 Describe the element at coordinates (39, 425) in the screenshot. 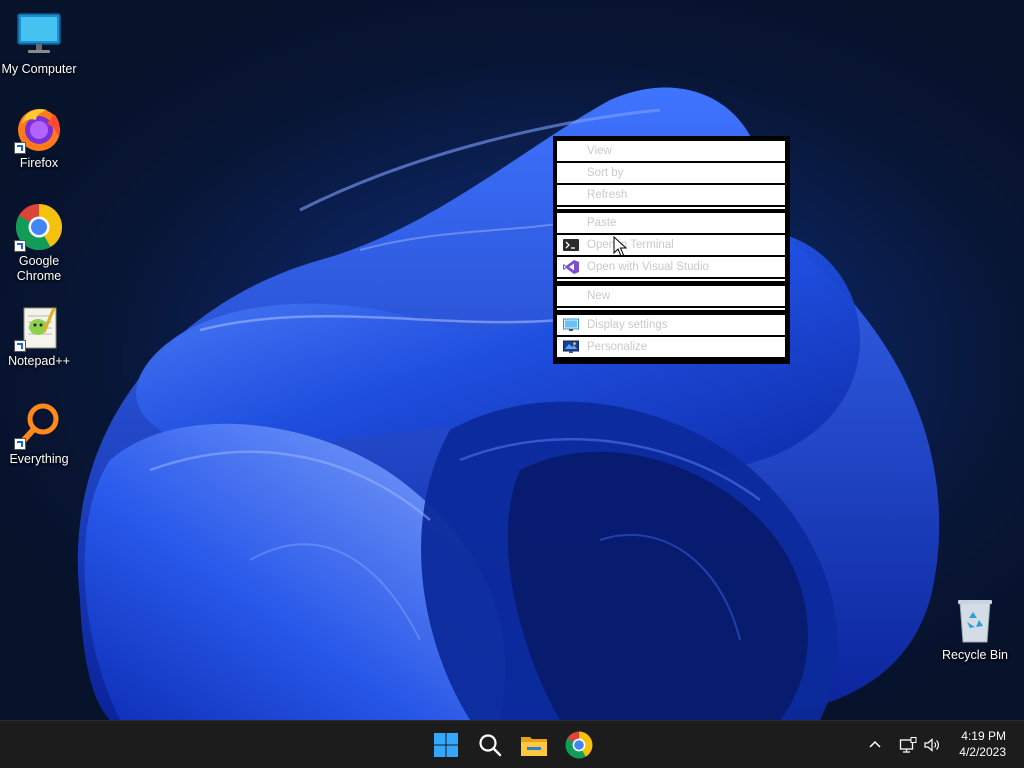

I see `everything-search-icon` at that location.